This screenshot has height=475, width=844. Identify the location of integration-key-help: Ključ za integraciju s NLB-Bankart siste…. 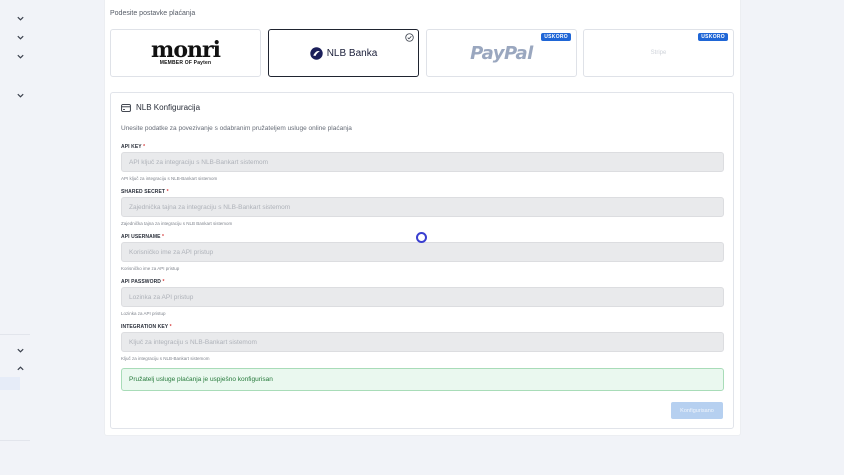
(165, 358).